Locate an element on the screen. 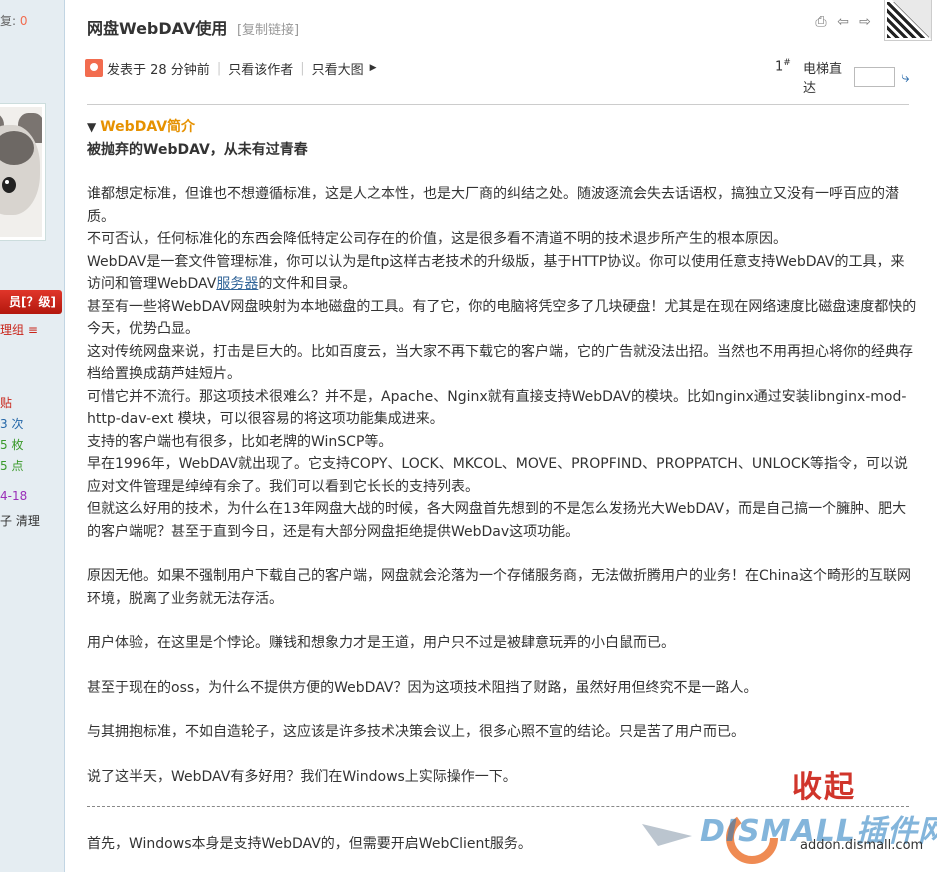 The height and width of the screenshot is (872, 937). post-info-bar: 发表于 28 分钟前 | 只看该作者 | 只看大图 ▶ 1# 电梯直达 ⤷ is located at coordinates (500, 77).